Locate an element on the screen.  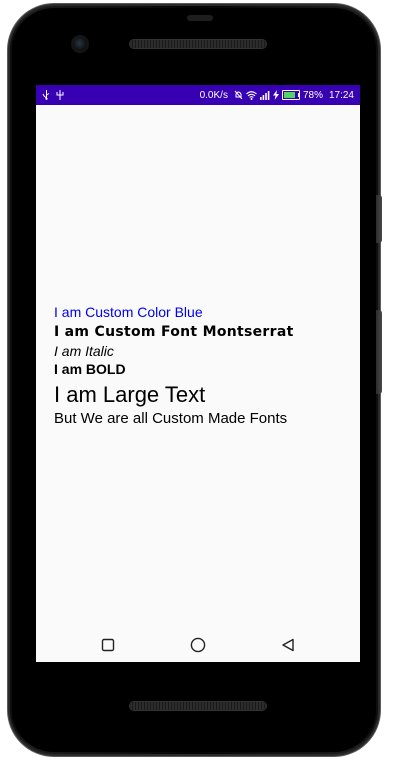
home-circle-icon is located at coordinates (198, 645).